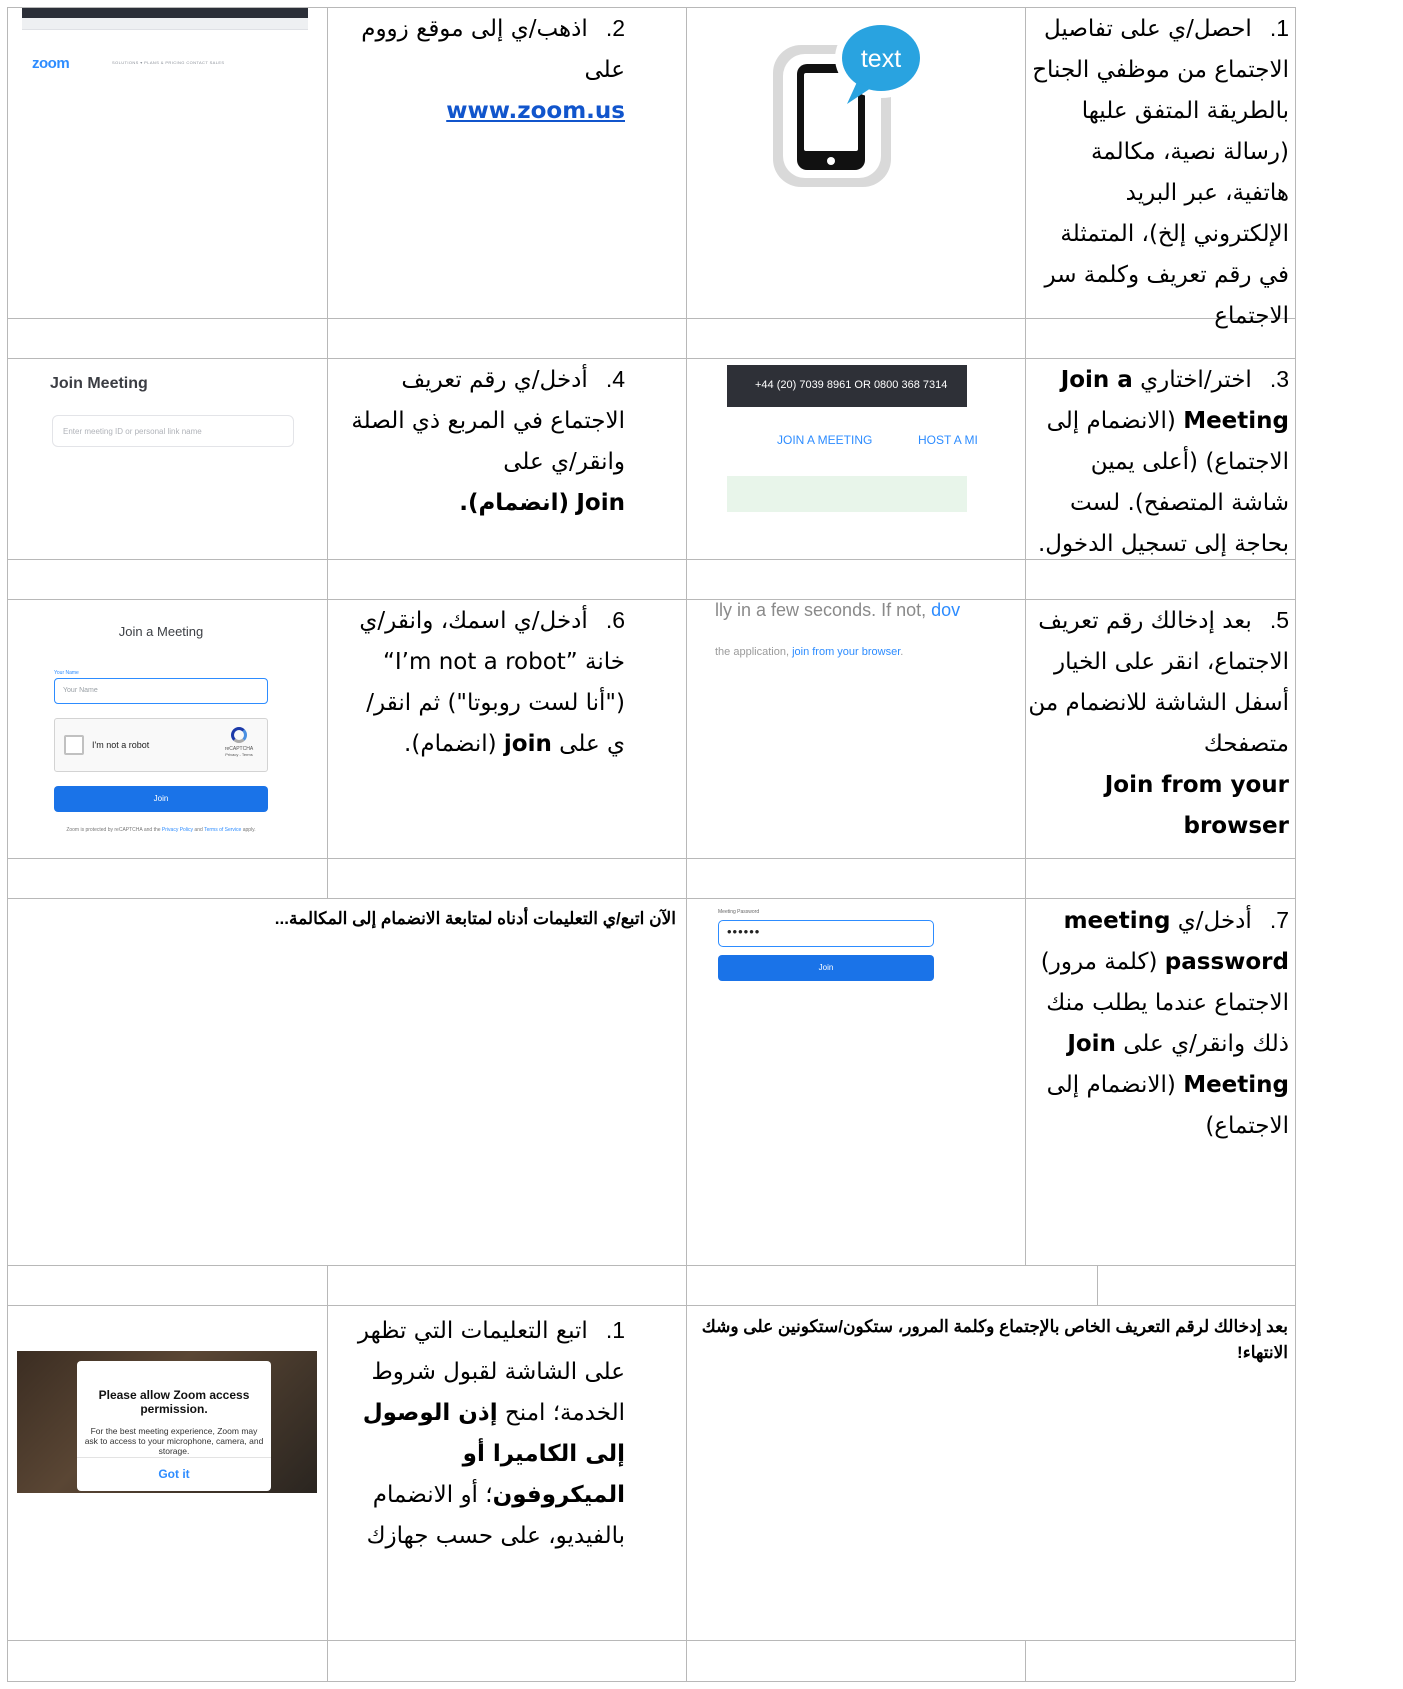 This screenshot has width=1403, height=1689. Describe the element at coordinates (847, 494) in the screenshot. I see `green-banner` at that location.